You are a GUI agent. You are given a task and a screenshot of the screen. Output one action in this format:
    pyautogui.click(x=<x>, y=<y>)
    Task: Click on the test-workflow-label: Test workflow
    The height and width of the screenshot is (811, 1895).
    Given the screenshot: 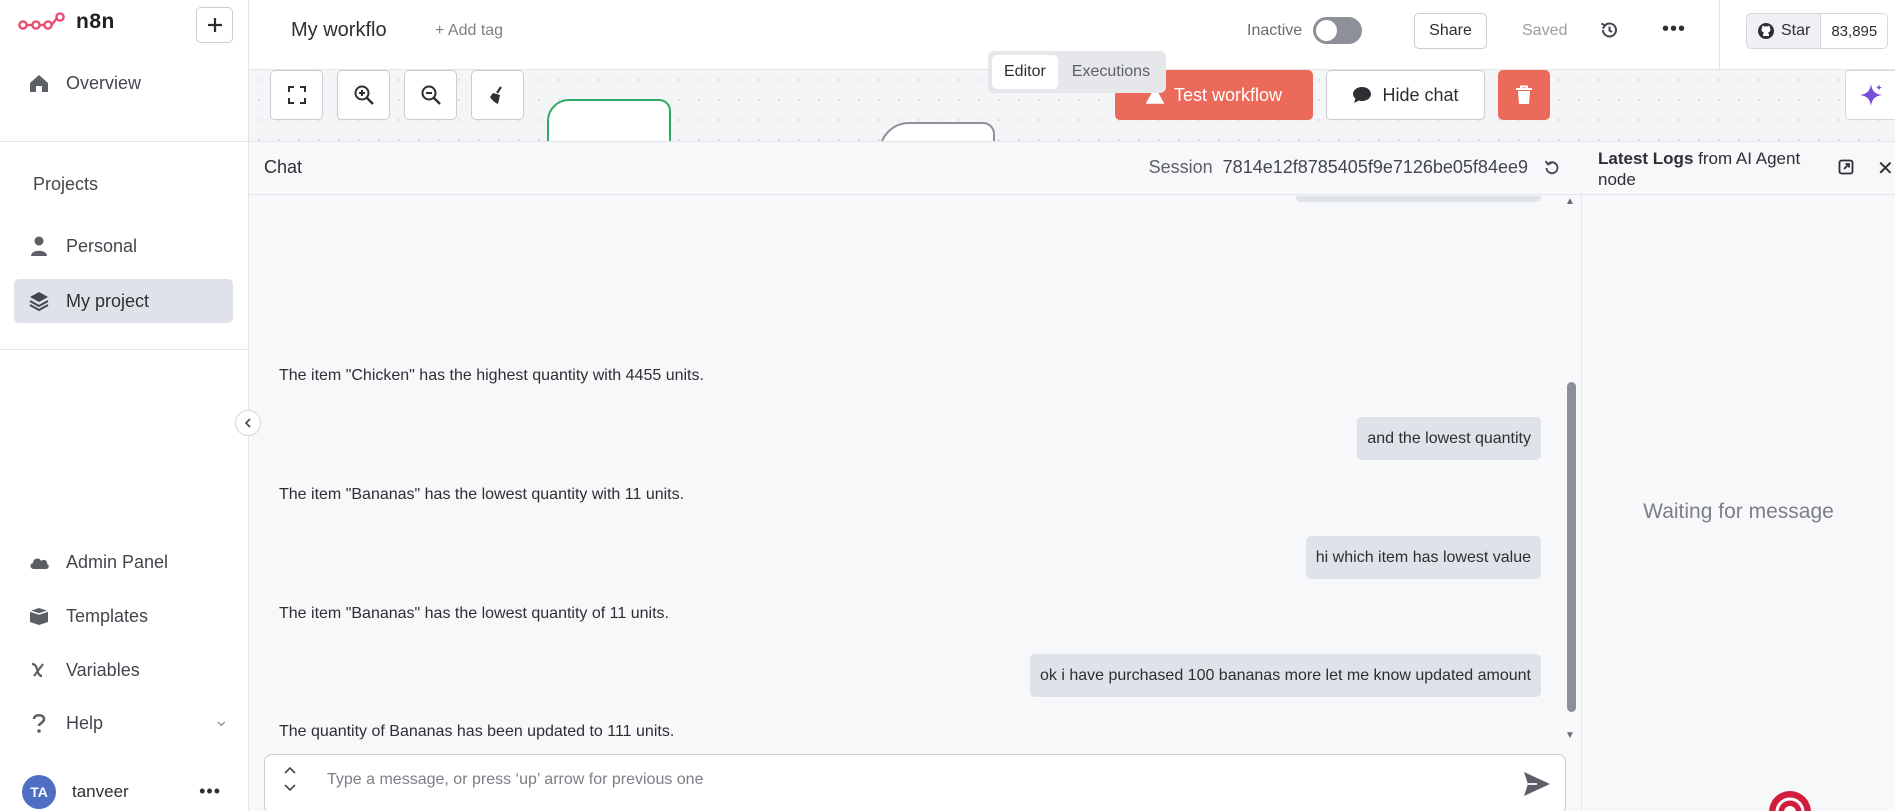 What is the action you would take?
    pyautogui.click(x=1228, y=94)
    